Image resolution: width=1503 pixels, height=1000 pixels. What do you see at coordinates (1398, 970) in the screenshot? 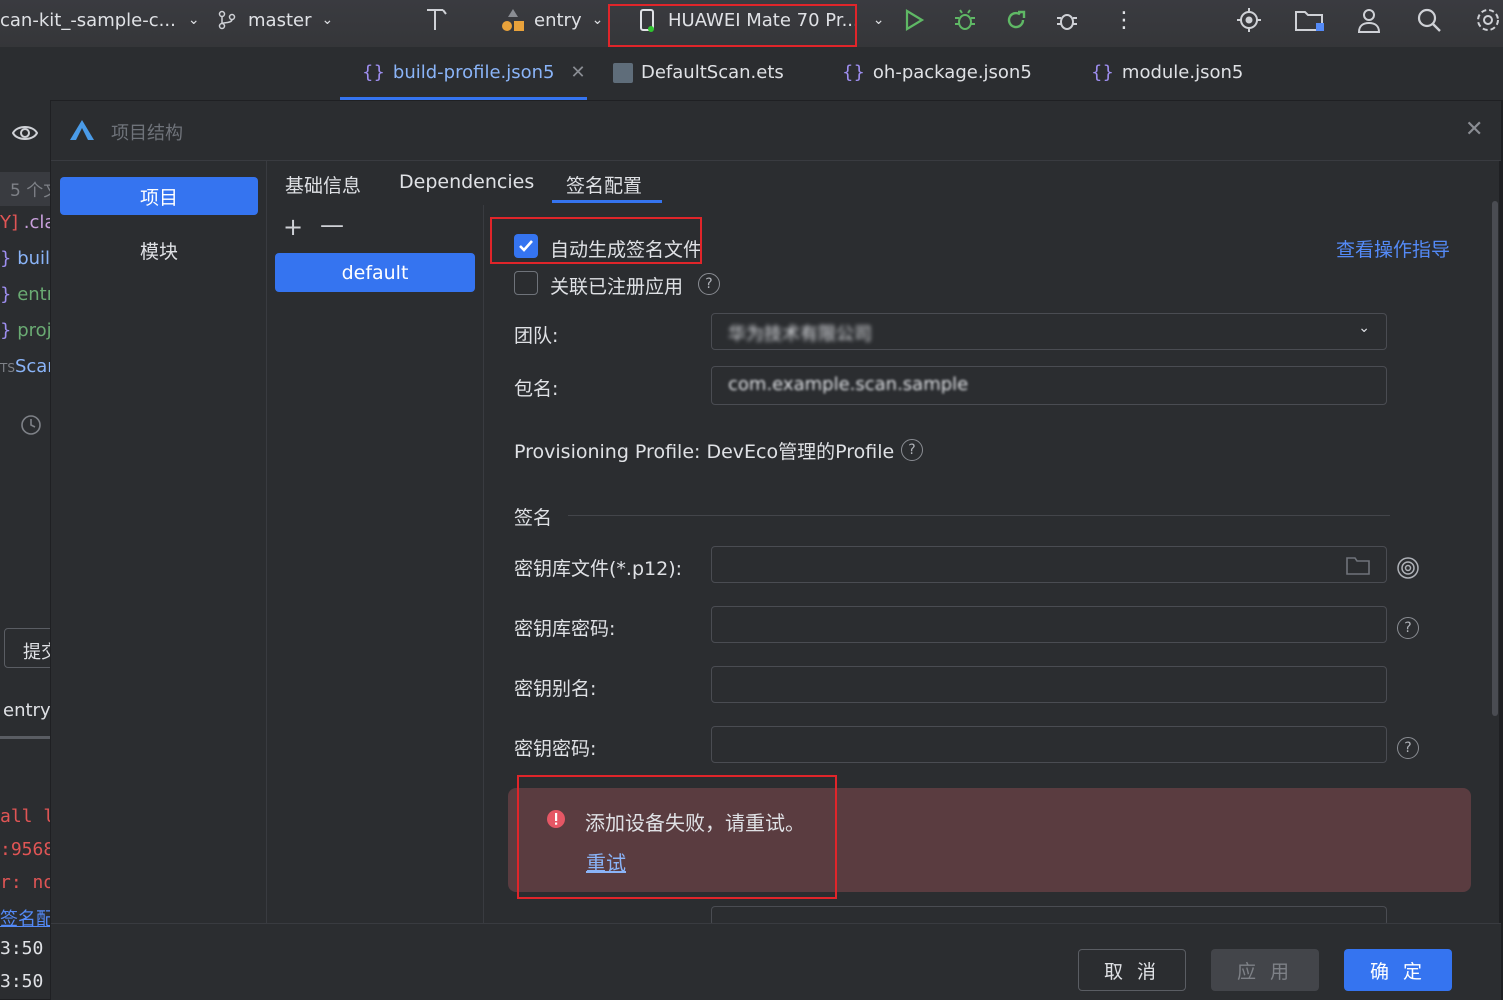
I see `ok-button: 确 定` at bounding box center [1398, 970].